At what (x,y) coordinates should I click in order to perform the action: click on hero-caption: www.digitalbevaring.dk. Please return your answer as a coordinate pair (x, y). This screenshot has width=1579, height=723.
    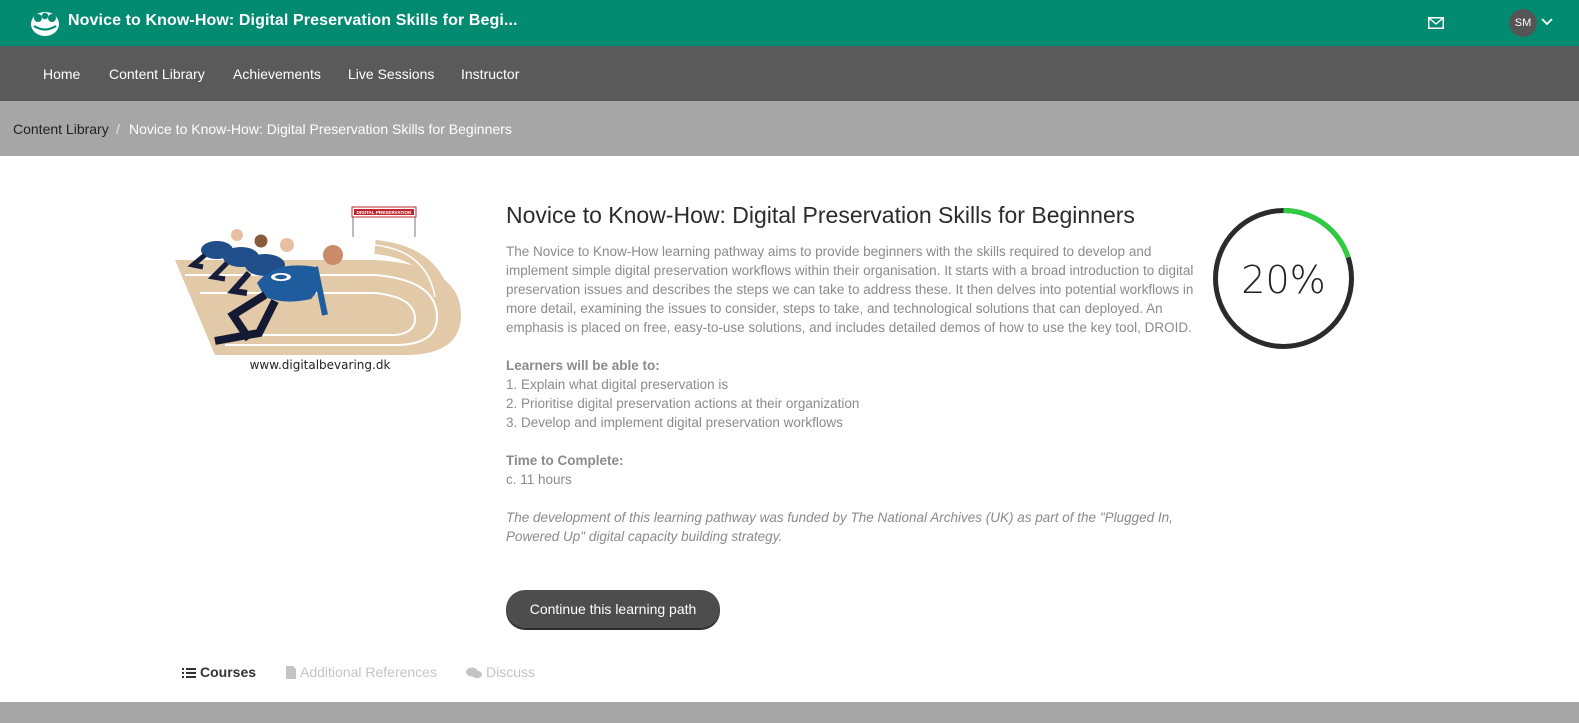
    Looking at the image, I should click on (320, 365).